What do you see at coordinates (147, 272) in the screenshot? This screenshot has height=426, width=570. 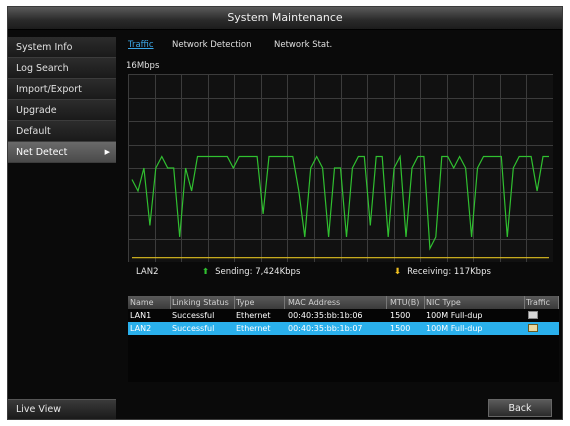 I see `interface-label: LAN2` at bounding box center [147, 272].